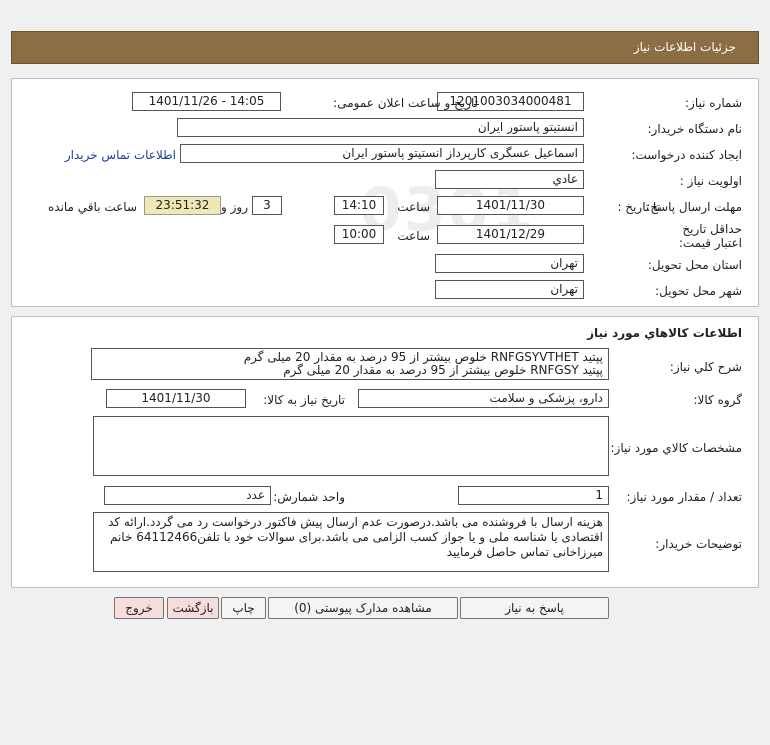  I want to click on attachments-button: مشاهده مدارک پیوستی (0), so click(363, 608).